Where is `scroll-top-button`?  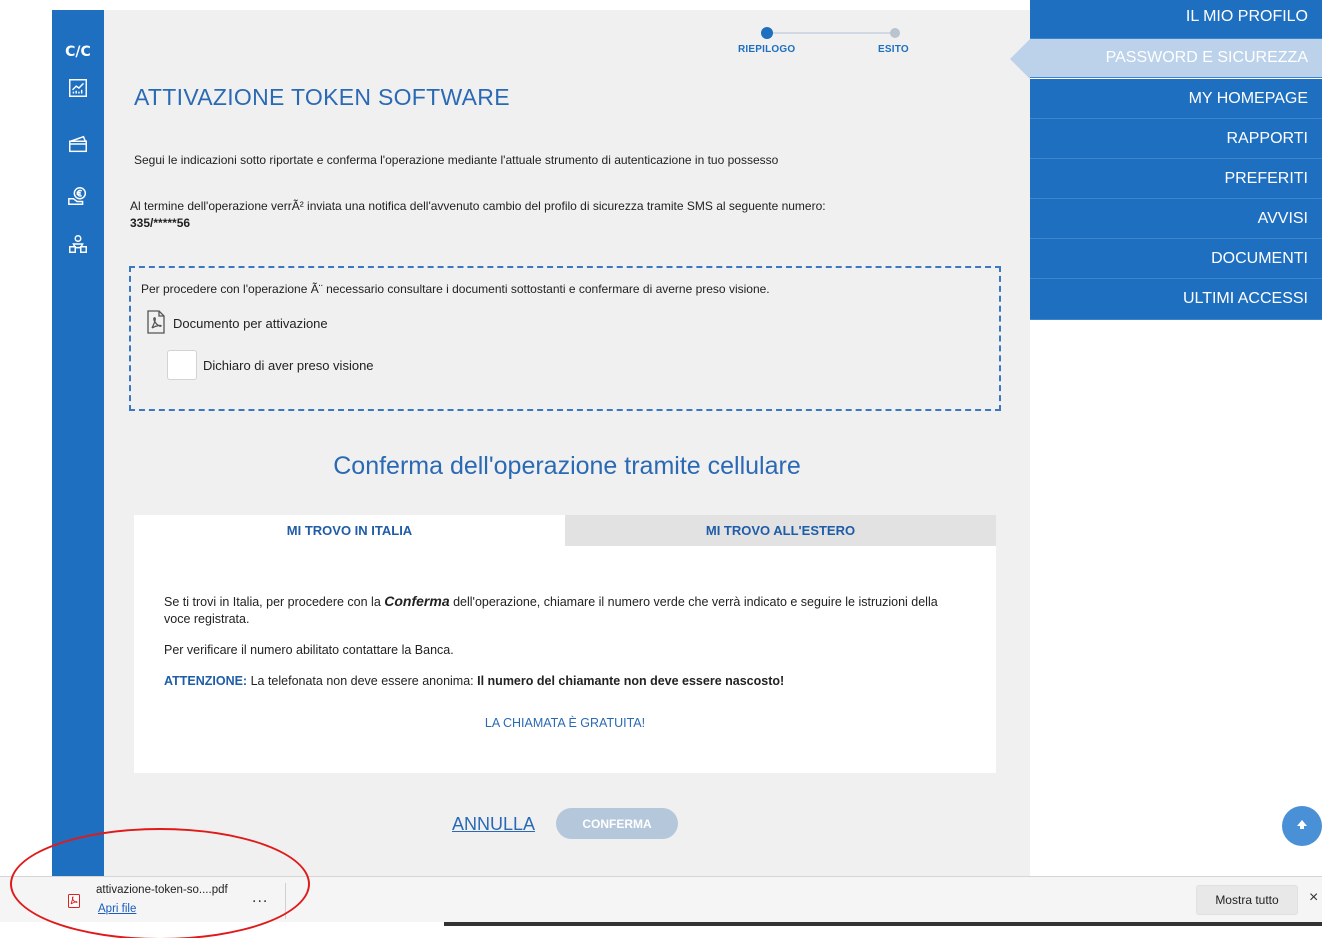
scroll-top-button is located at coordinates (1302, 826).